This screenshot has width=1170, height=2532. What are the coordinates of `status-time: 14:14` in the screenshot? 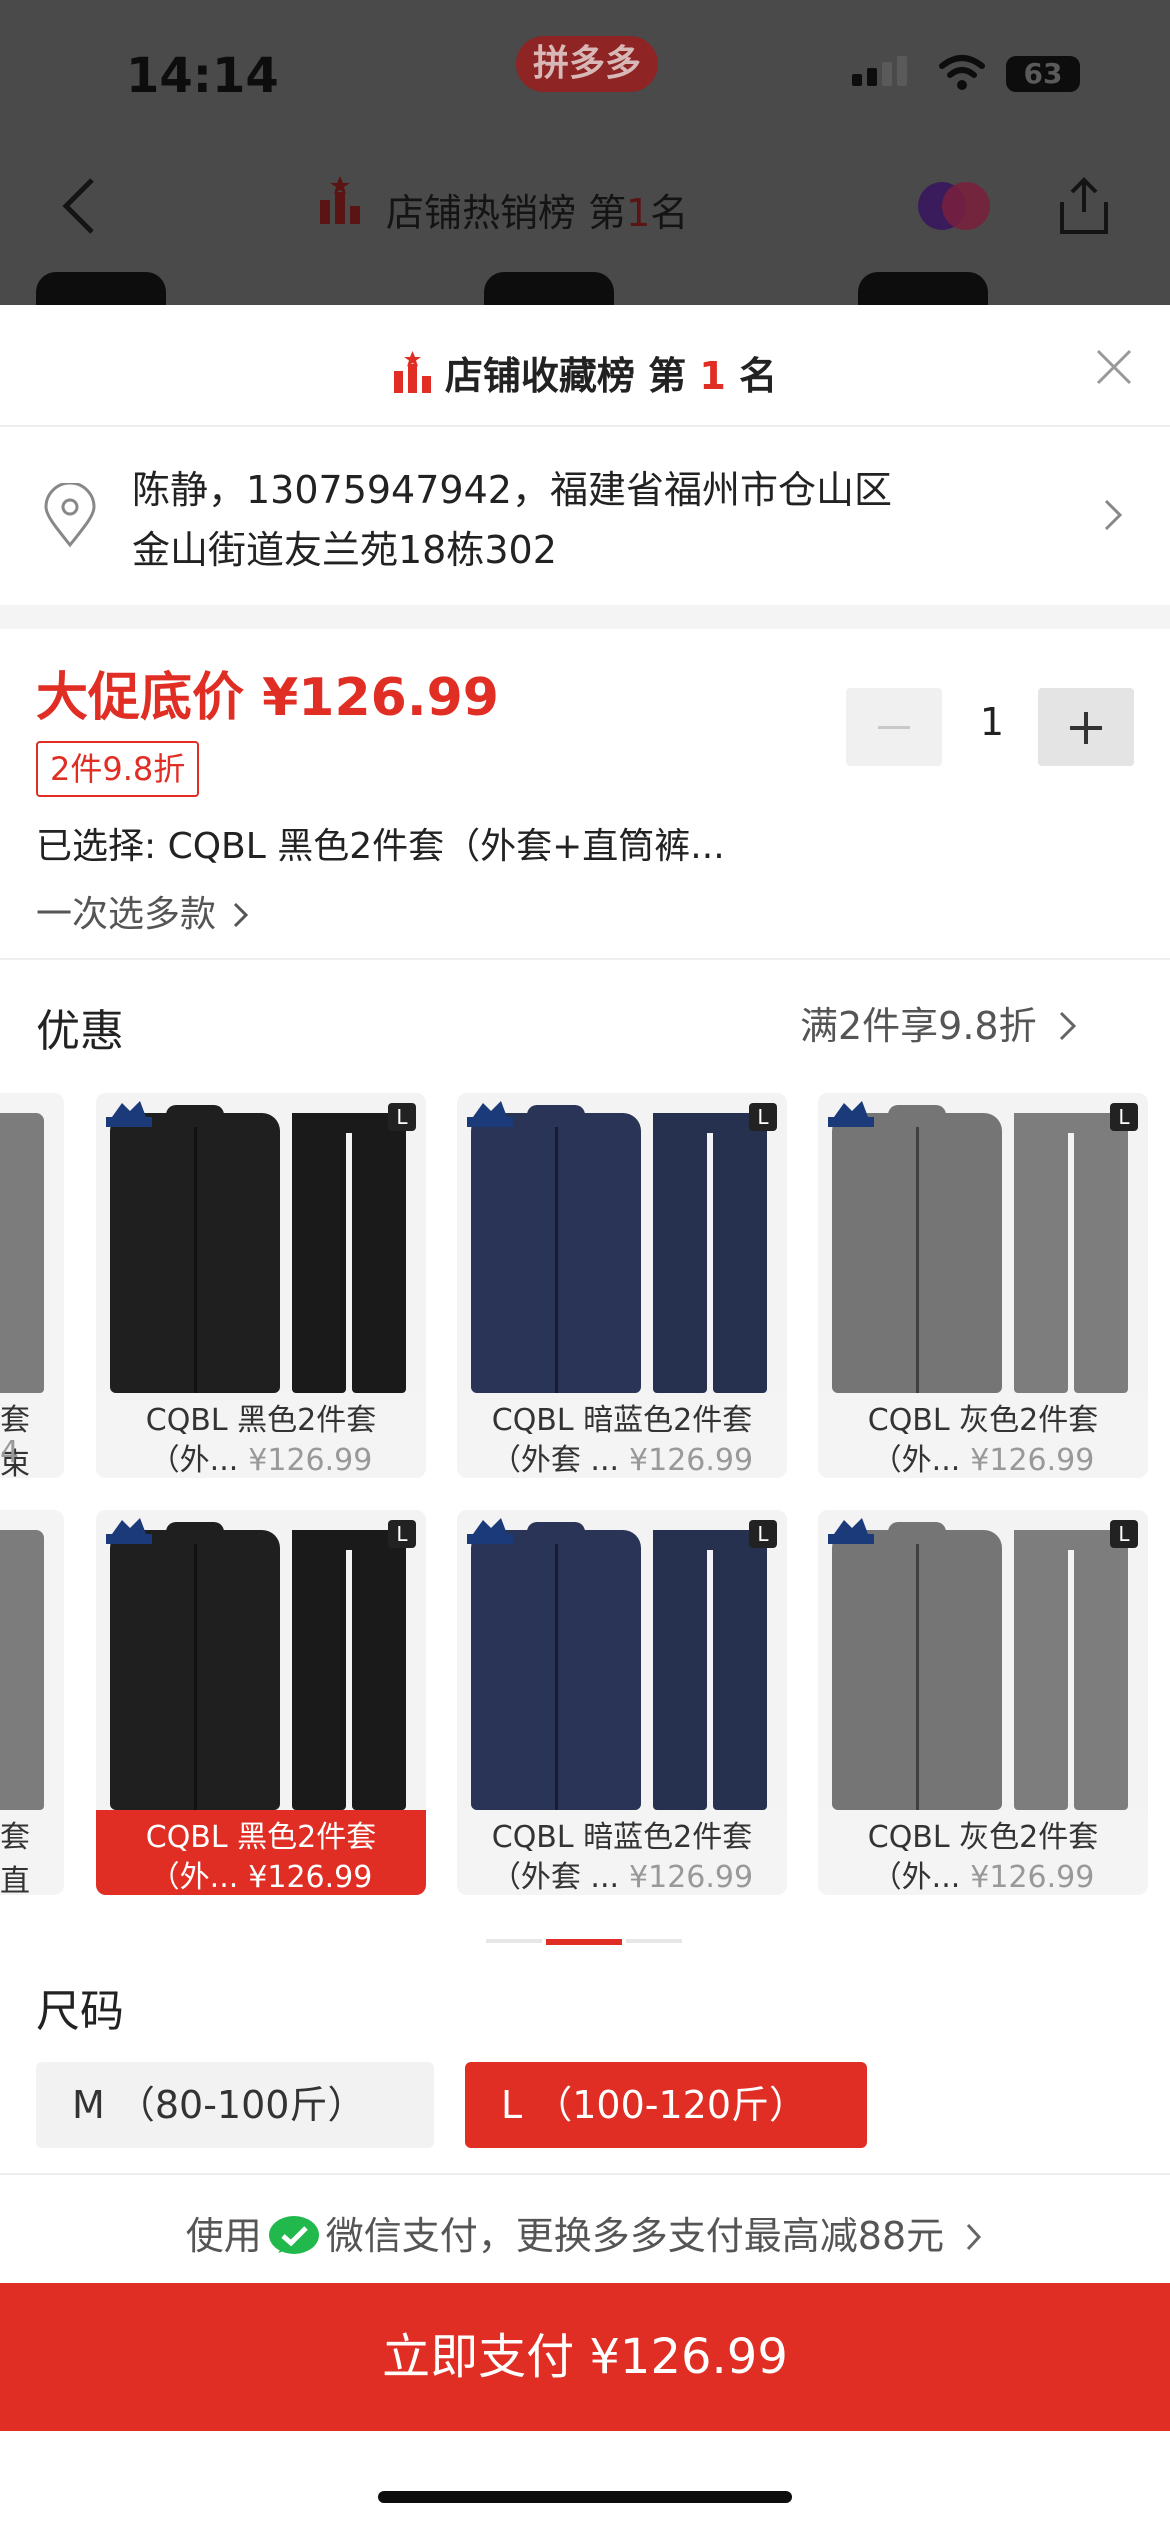 It's located at (202, 76).